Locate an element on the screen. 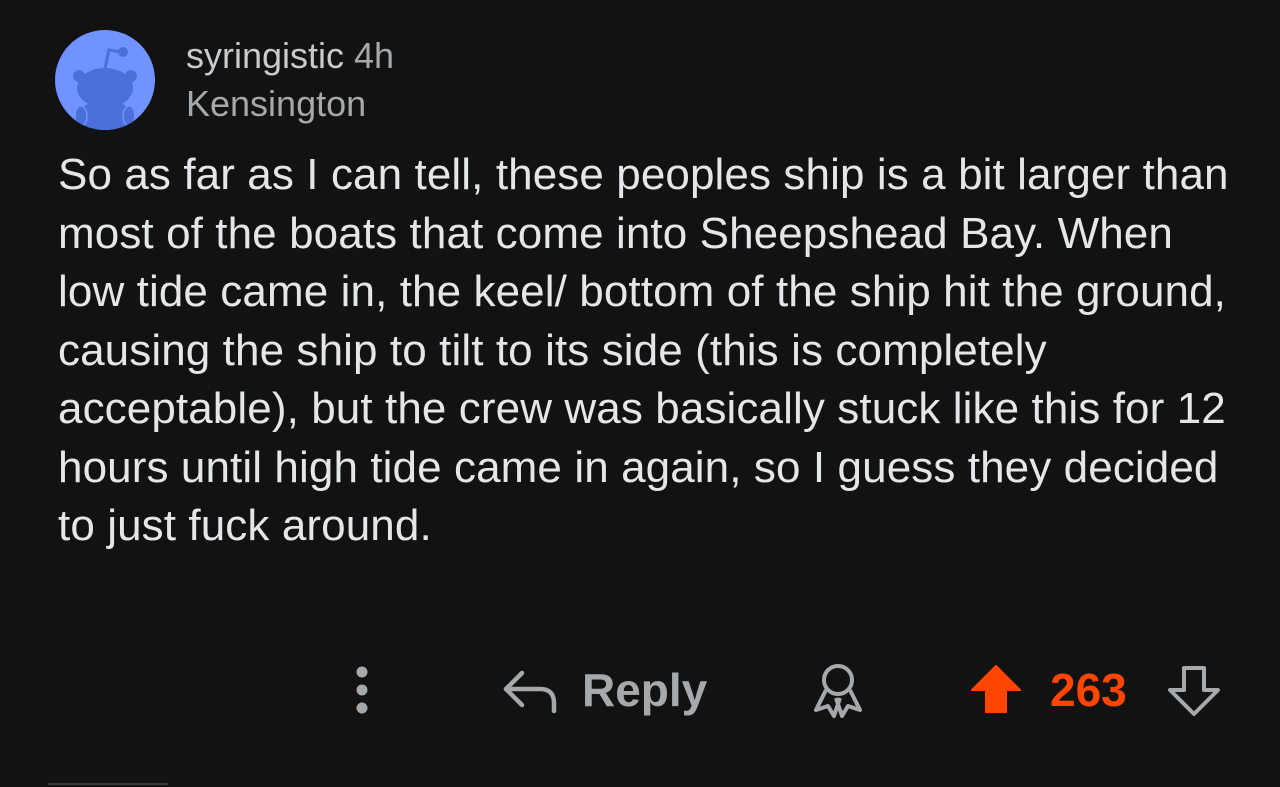 This screenshot has width=1280, height=787. vertical-dots-icon is located at coordinates (362, 690).